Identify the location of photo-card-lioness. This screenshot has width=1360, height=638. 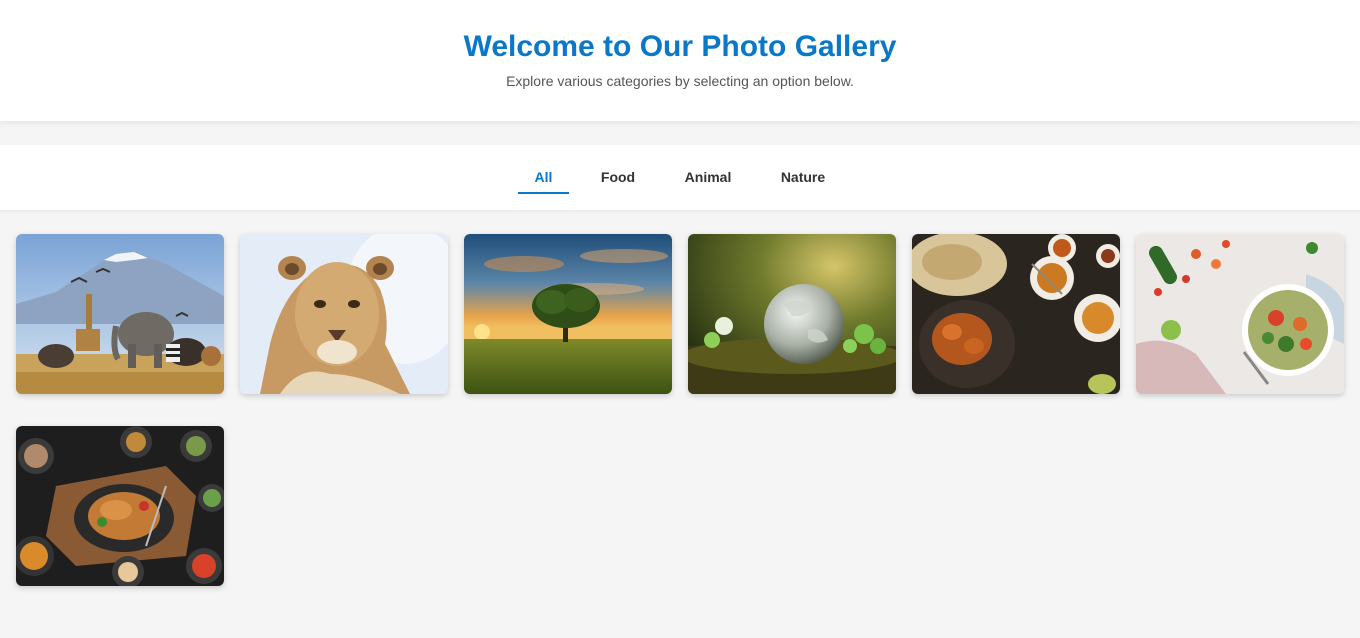
(344, 314).